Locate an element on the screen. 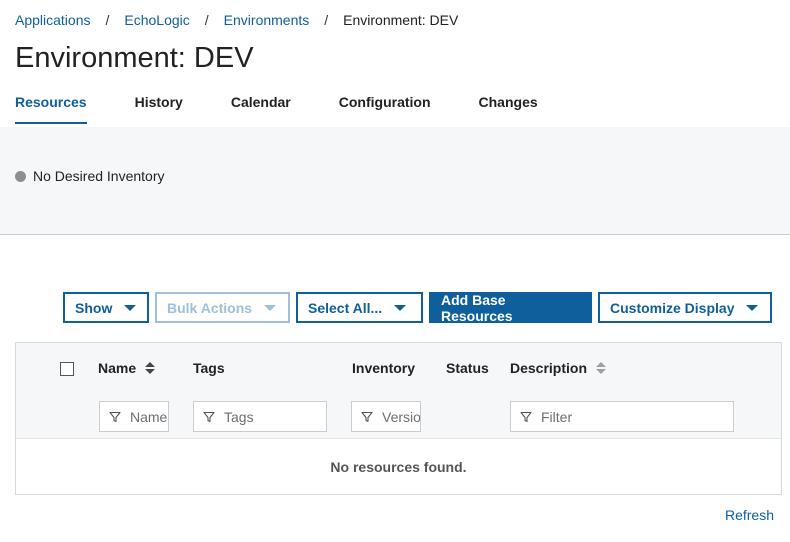 The width and height of the screenshot is (790, 542). bulk-actions-dropdown-button: Bulk Actions is located at coordinates (222, 307).